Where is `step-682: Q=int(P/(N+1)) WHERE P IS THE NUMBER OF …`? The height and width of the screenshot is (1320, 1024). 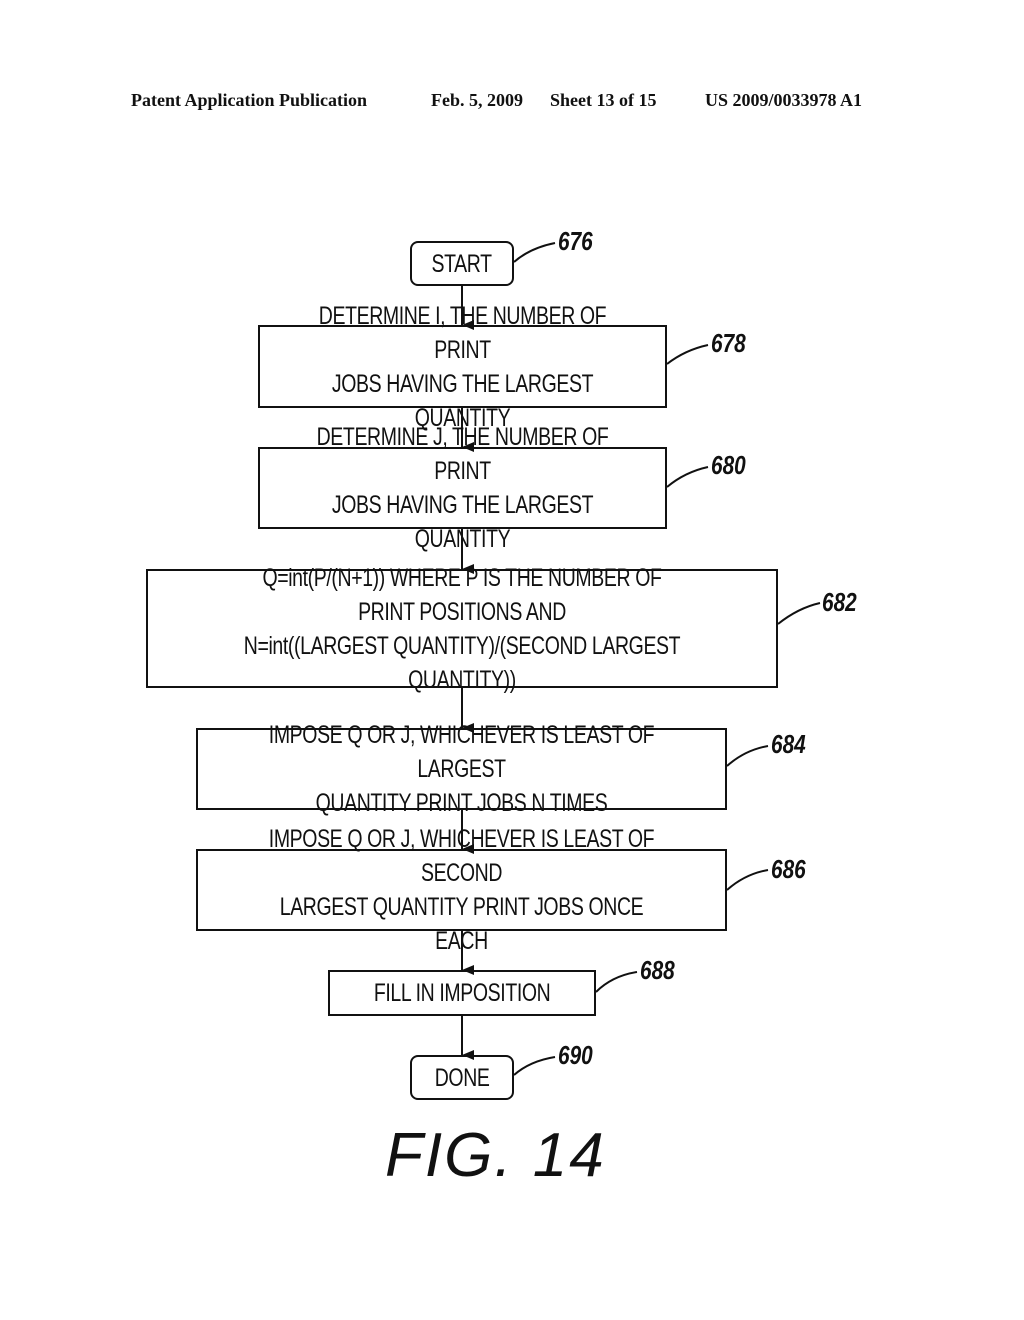
step-682: Q=int(P/(N+1)) WHERE P IS THE NUMBER OF … is located at coordinates (462, 629).